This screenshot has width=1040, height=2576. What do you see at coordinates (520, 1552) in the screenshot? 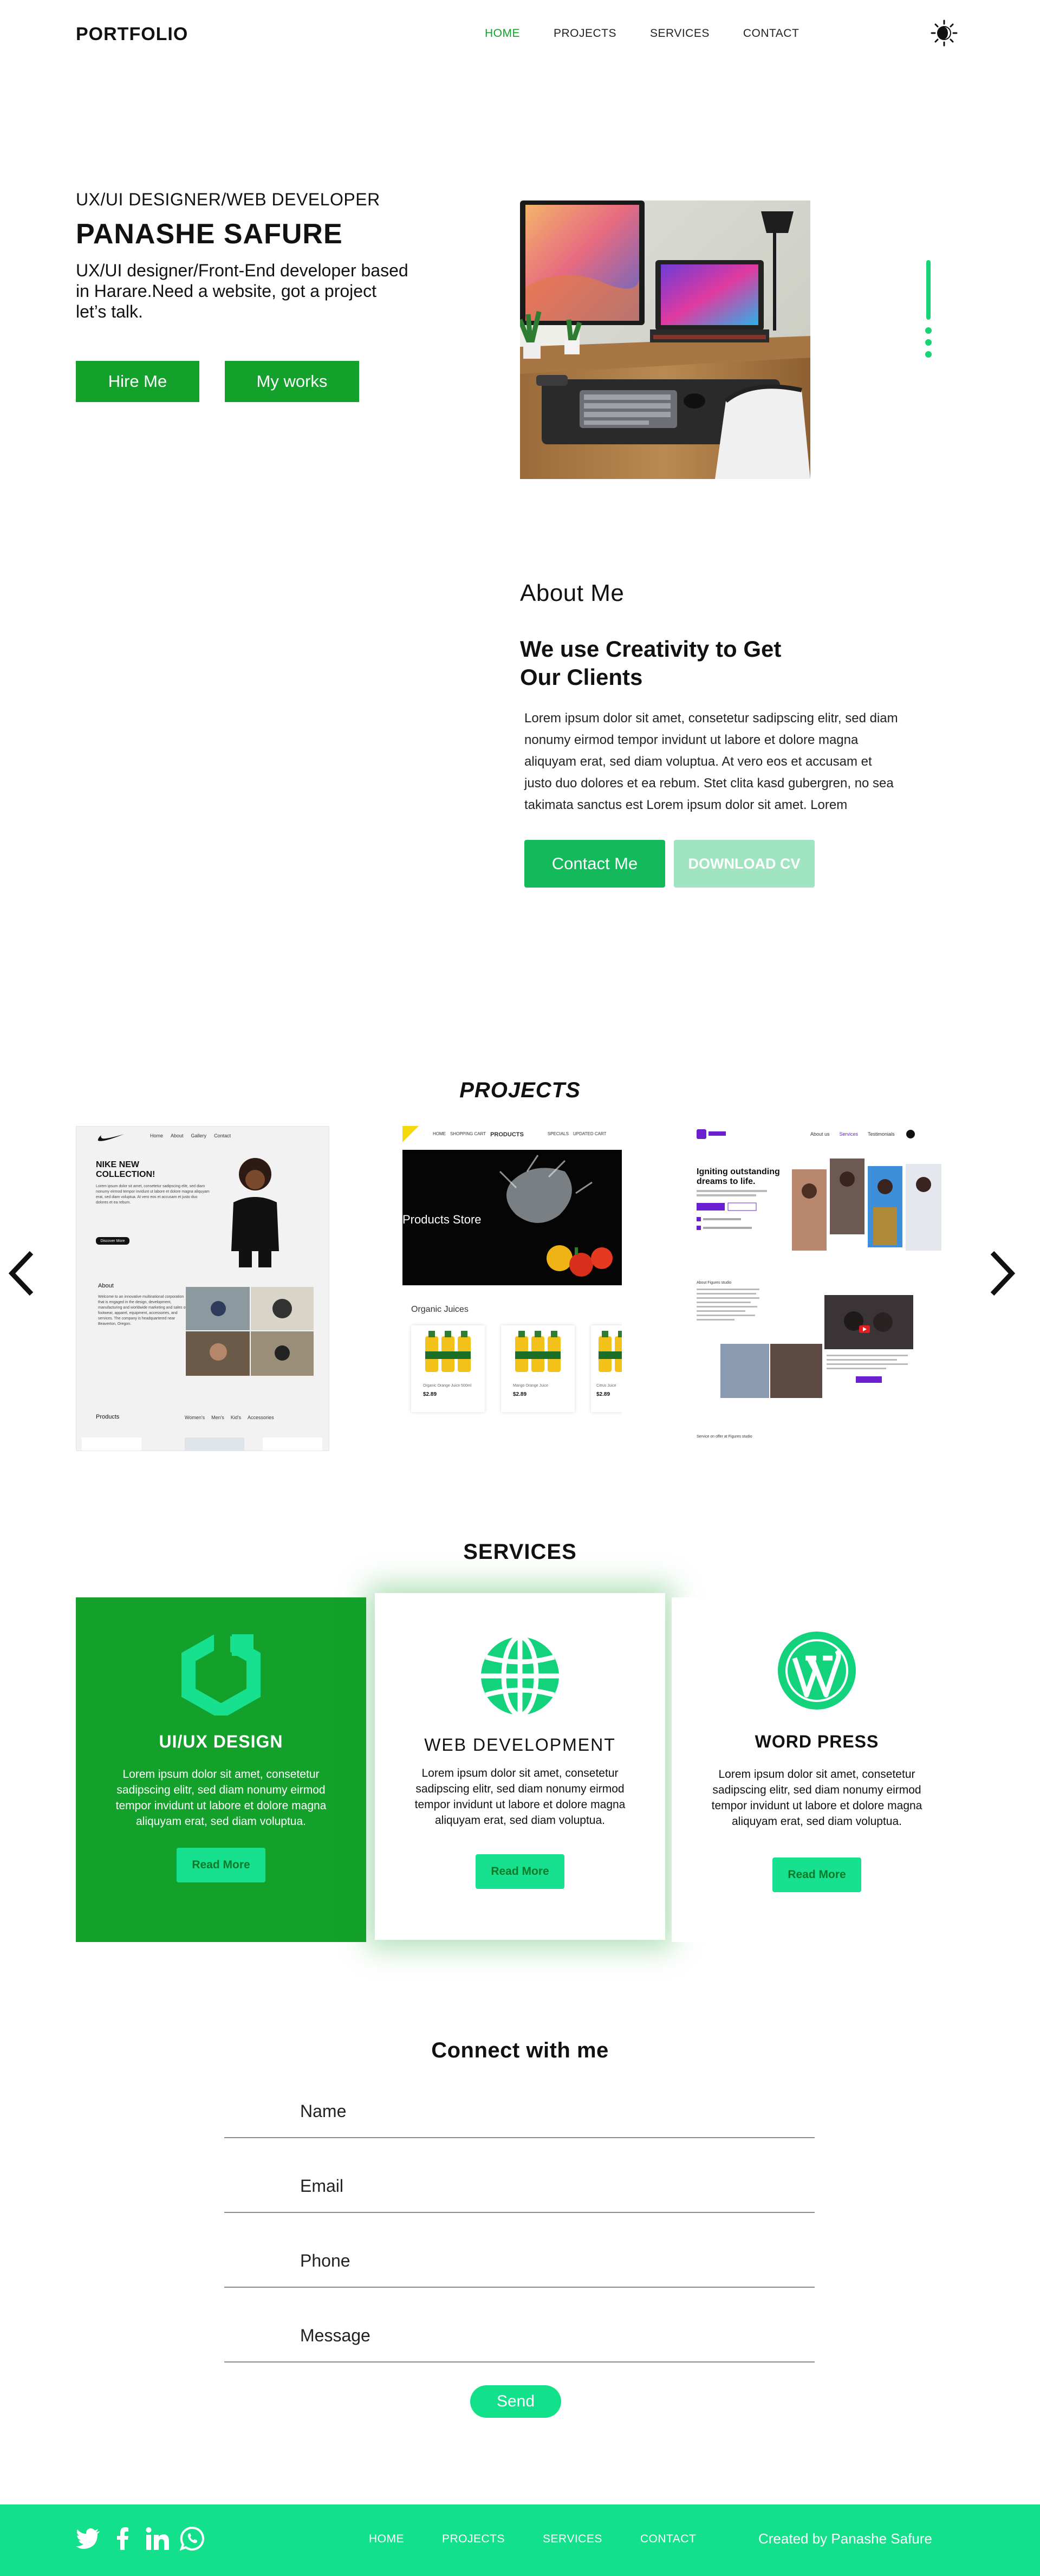
I see `services-title: SERVICES` at bounding box center [520, 1552].